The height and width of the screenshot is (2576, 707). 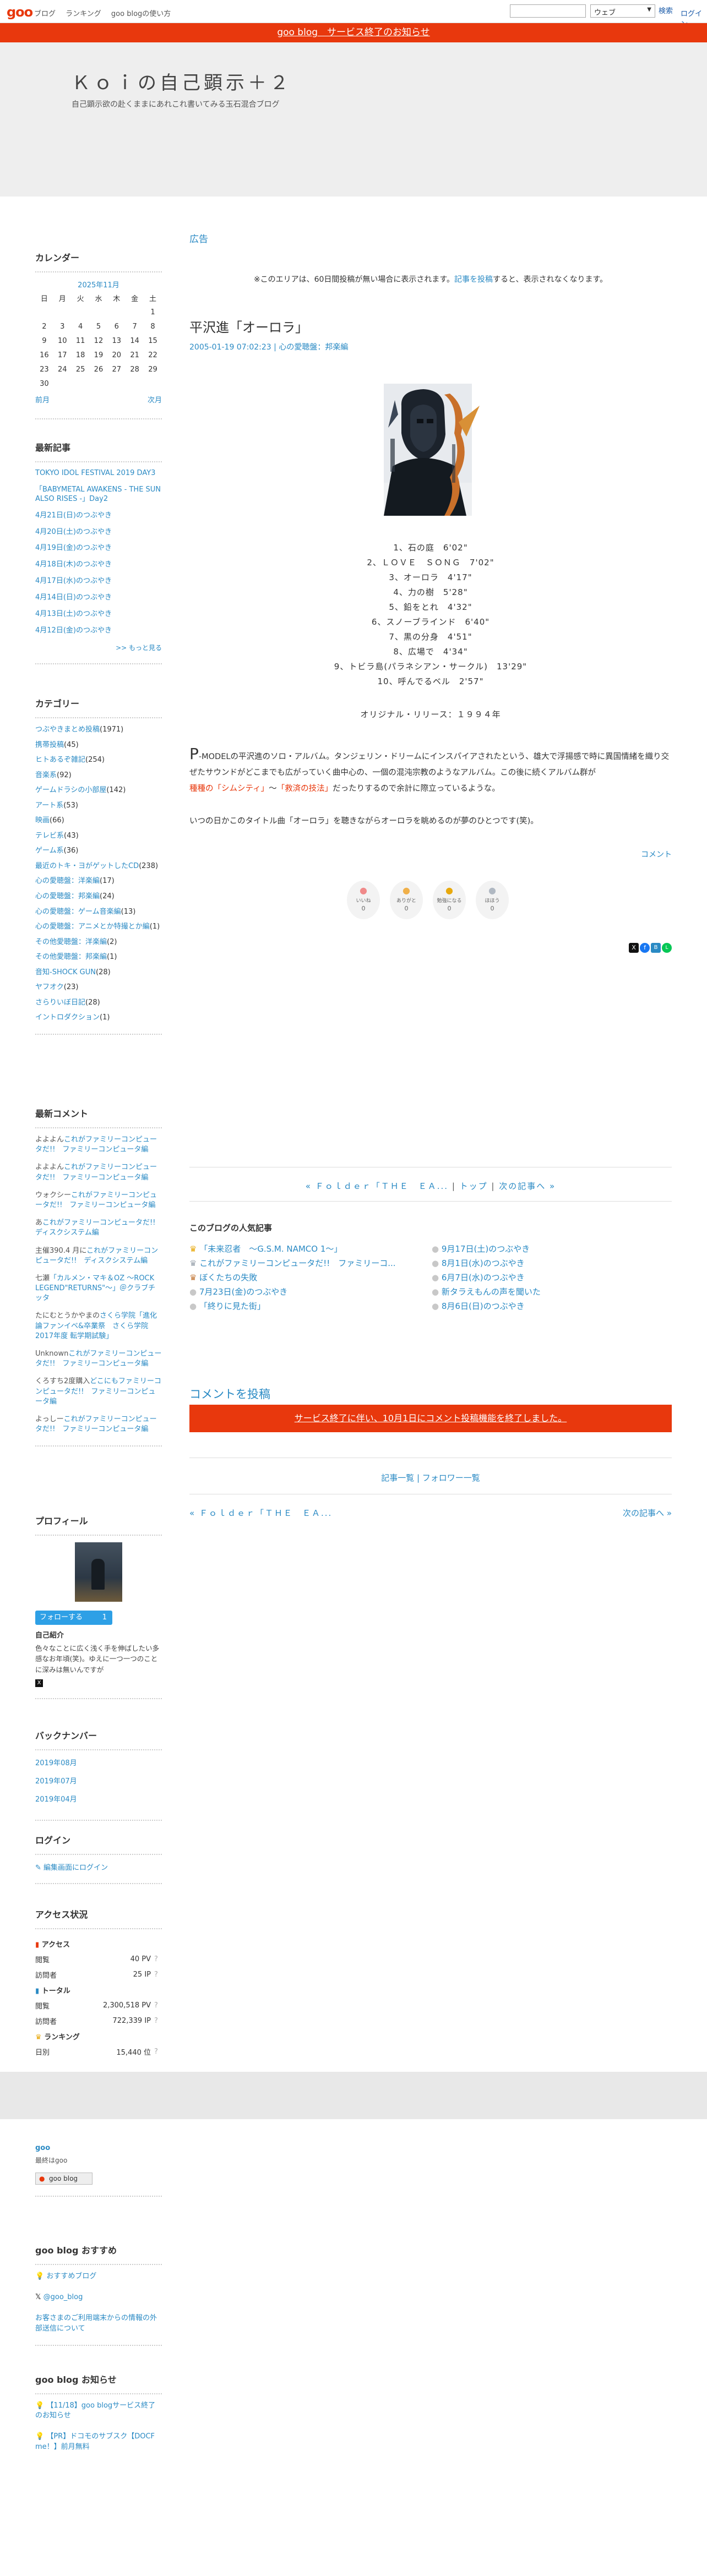 What do you see at coordinates (62, 355) in the screenshot?
I see `calendar-day: 17` at bounding box center [62, 355].